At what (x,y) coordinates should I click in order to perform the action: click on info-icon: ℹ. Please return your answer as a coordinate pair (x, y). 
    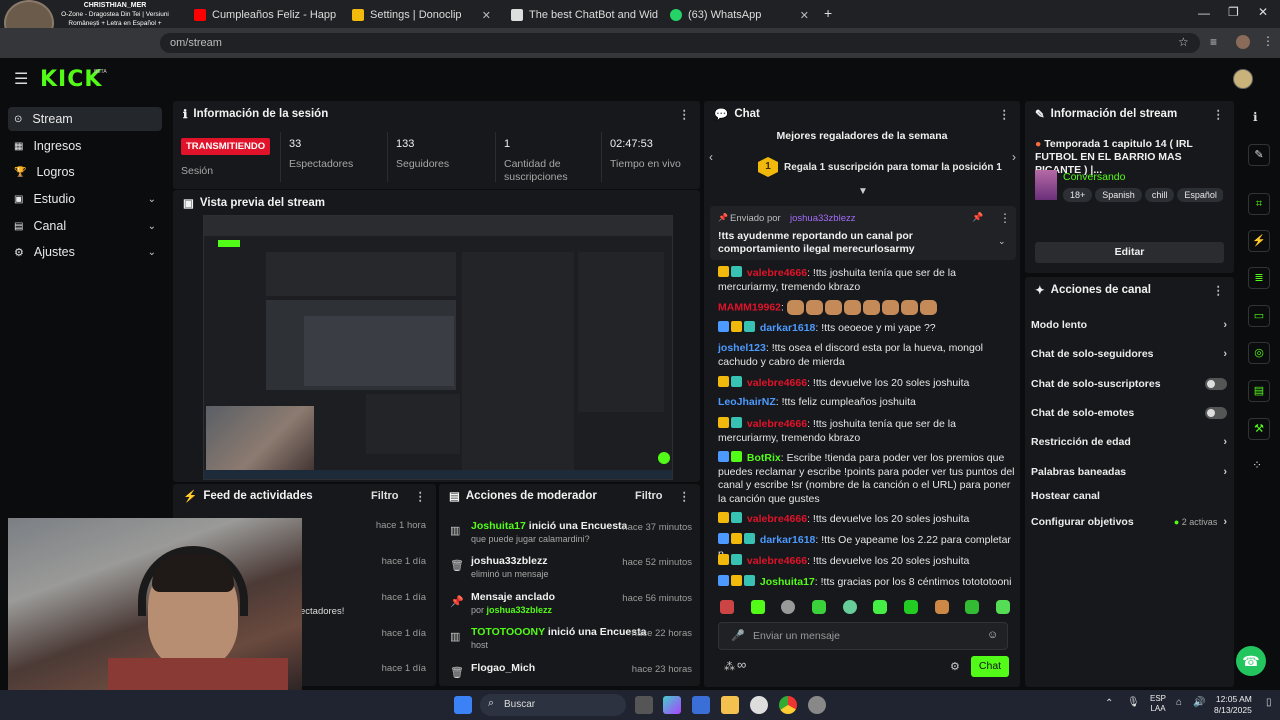
    Looking at the image, I should click on (1255, 117).